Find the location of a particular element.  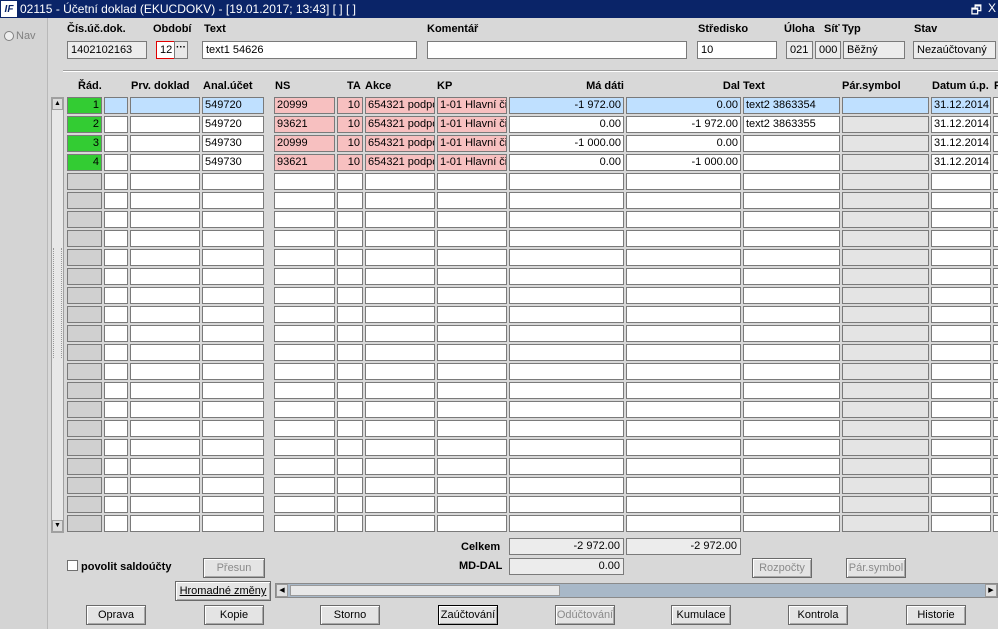

sit-field: 000 is located at coordinates (828, 50).